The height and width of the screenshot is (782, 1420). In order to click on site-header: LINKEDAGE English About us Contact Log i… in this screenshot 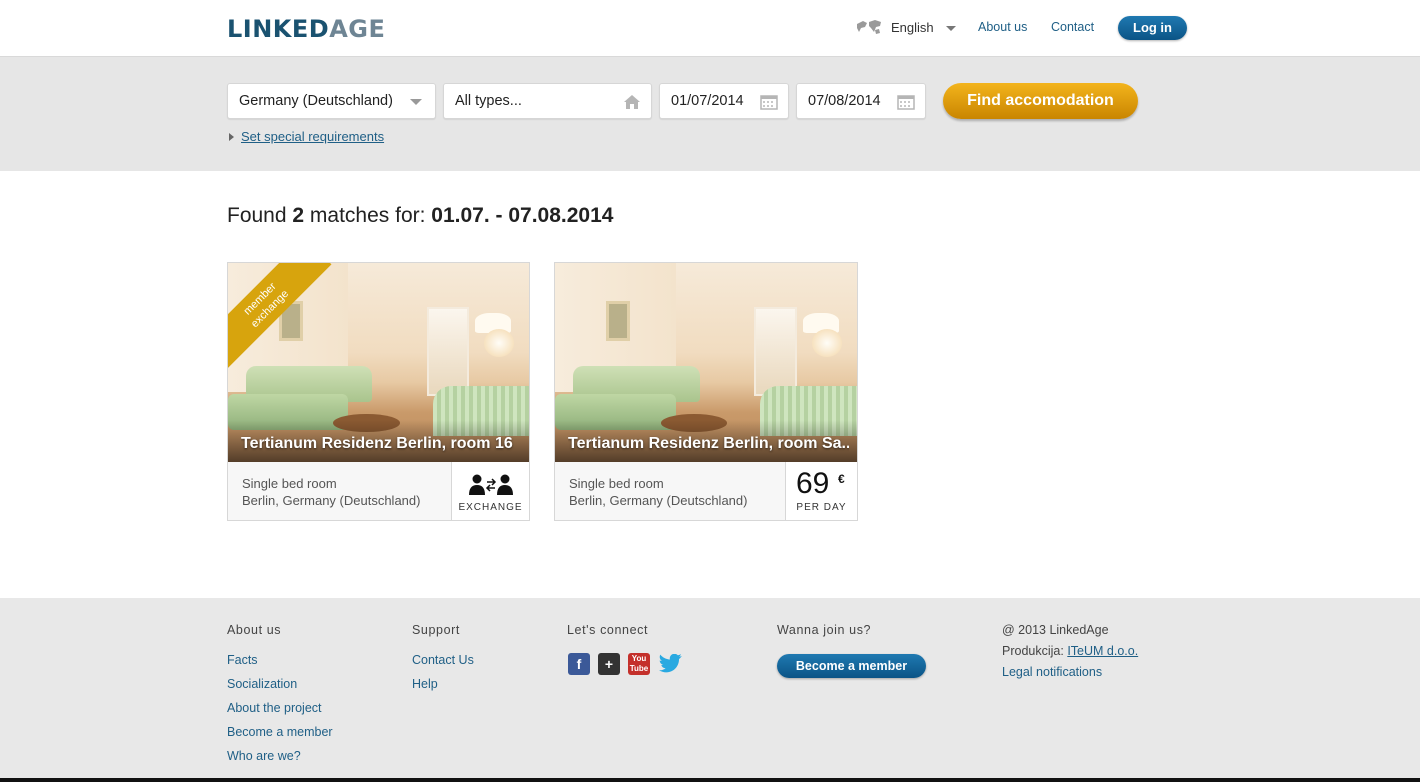, I will do `click(710, 28)`.